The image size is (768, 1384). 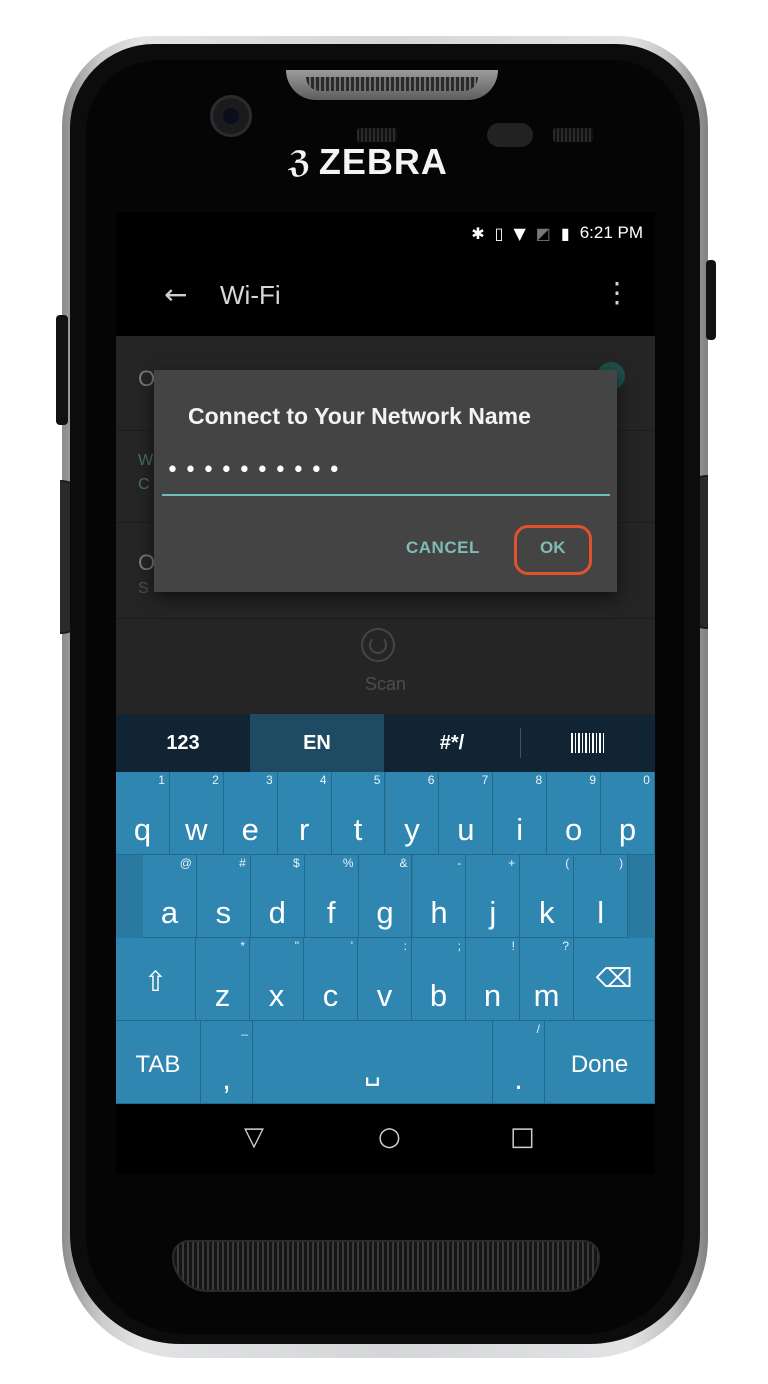 I want to click on key-label: Done, so click(x=599, y=1064).